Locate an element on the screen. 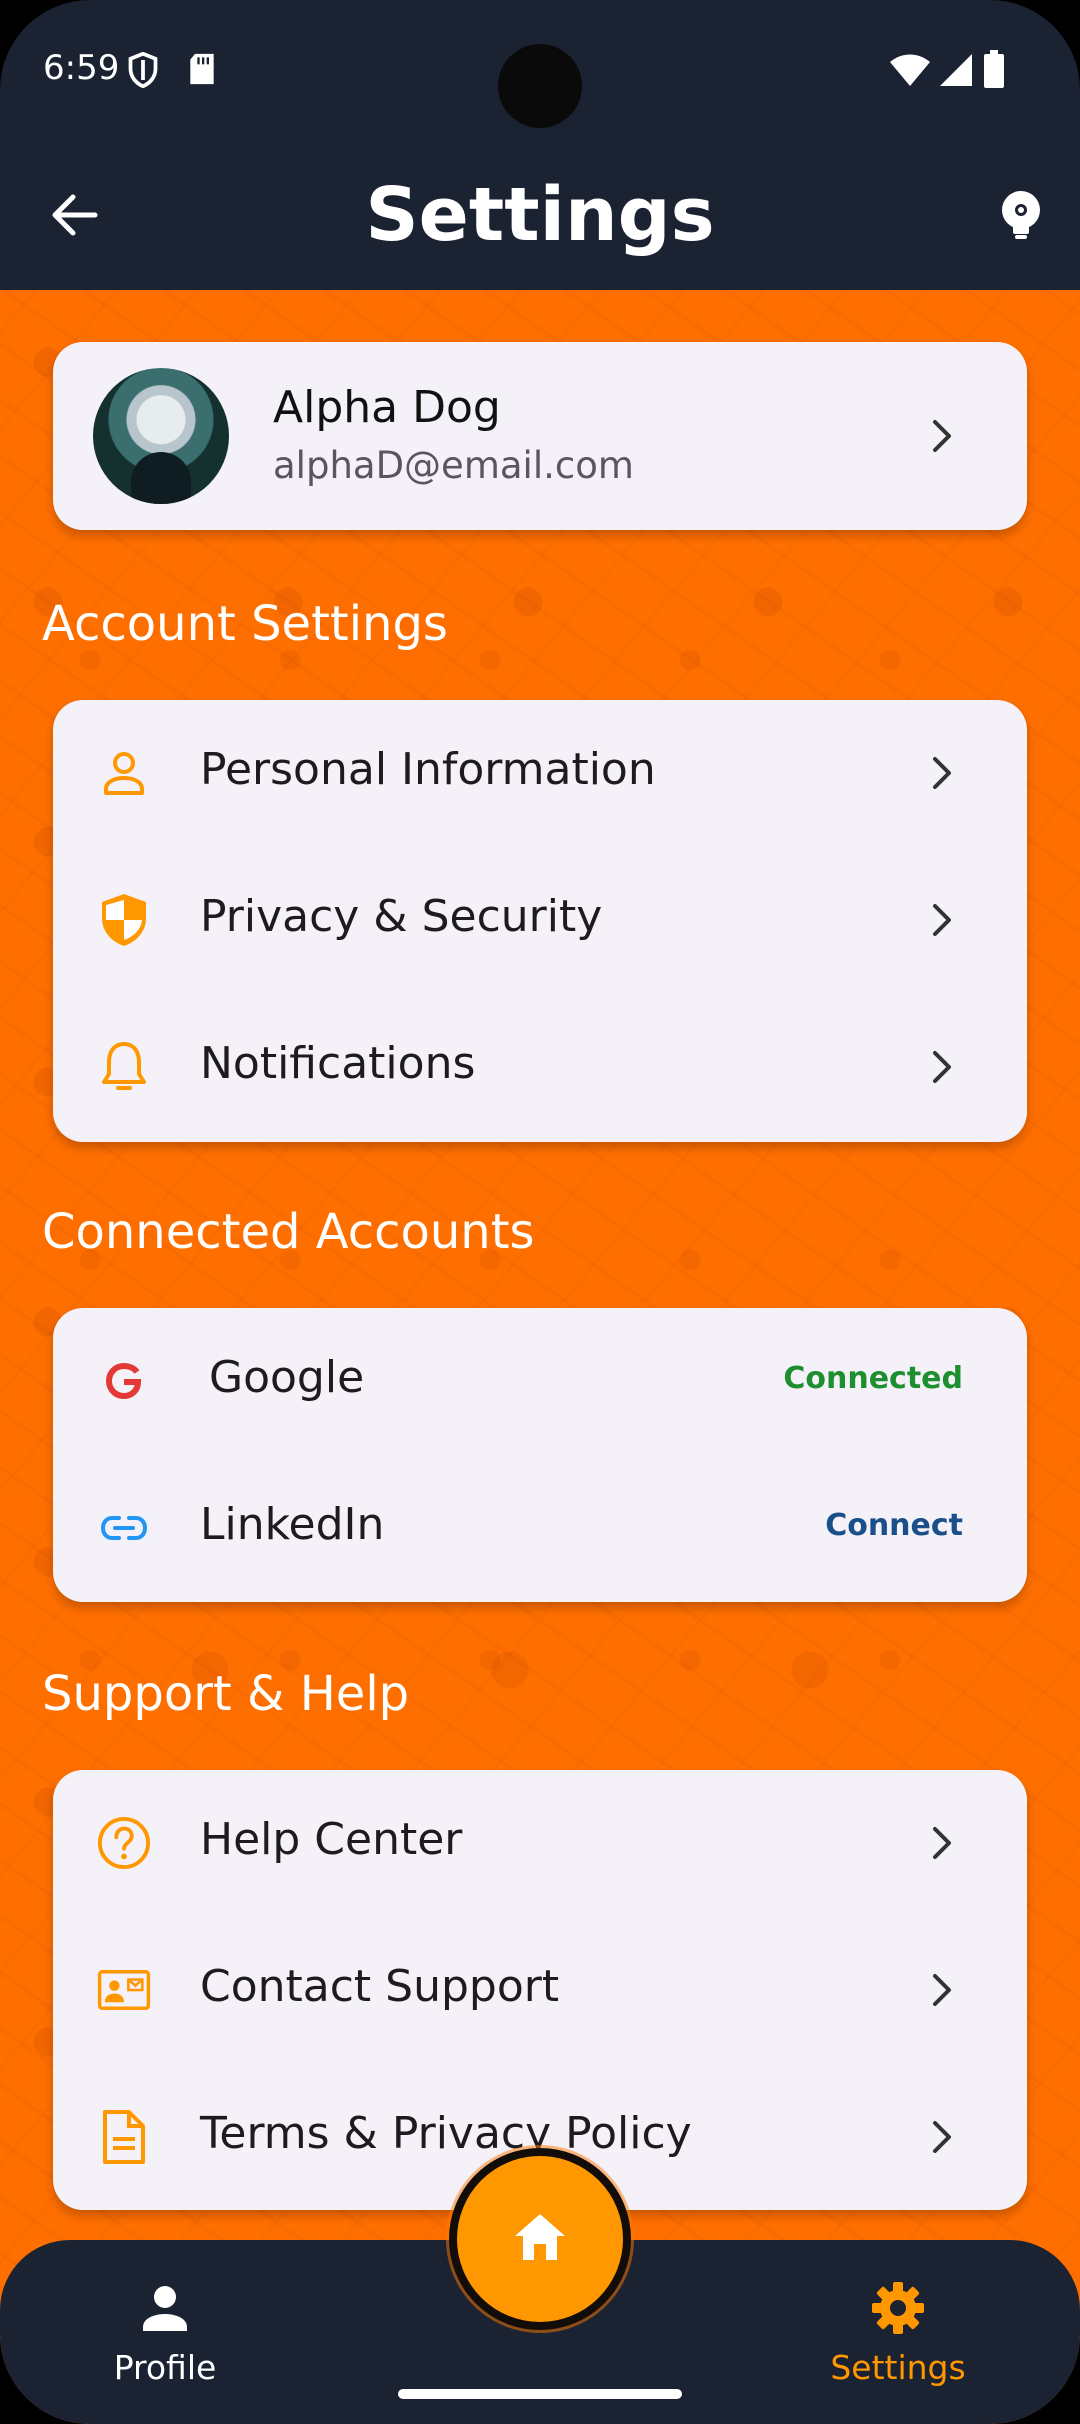 Image resolution: width=1080 pixels, height=2424 pixels. bell-icon is located at coordinates (124, 1067).